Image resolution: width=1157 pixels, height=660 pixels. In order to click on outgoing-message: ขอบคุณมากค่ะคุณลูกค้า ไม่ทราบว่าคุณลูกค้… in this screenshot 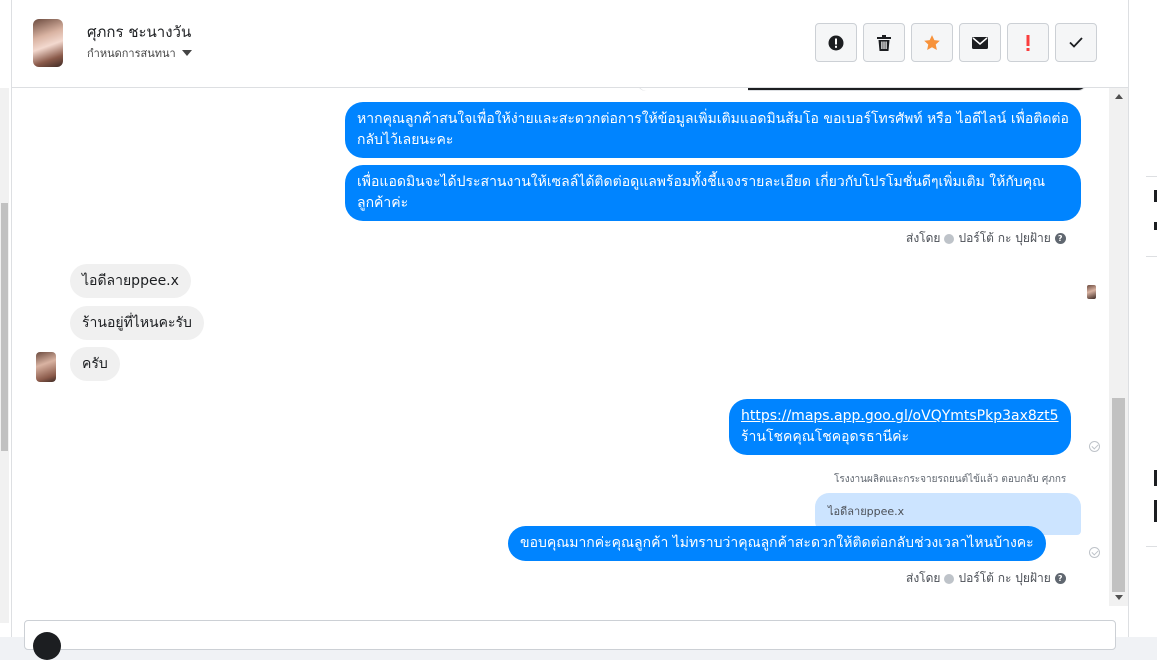, I will do `click(777, 543)`.